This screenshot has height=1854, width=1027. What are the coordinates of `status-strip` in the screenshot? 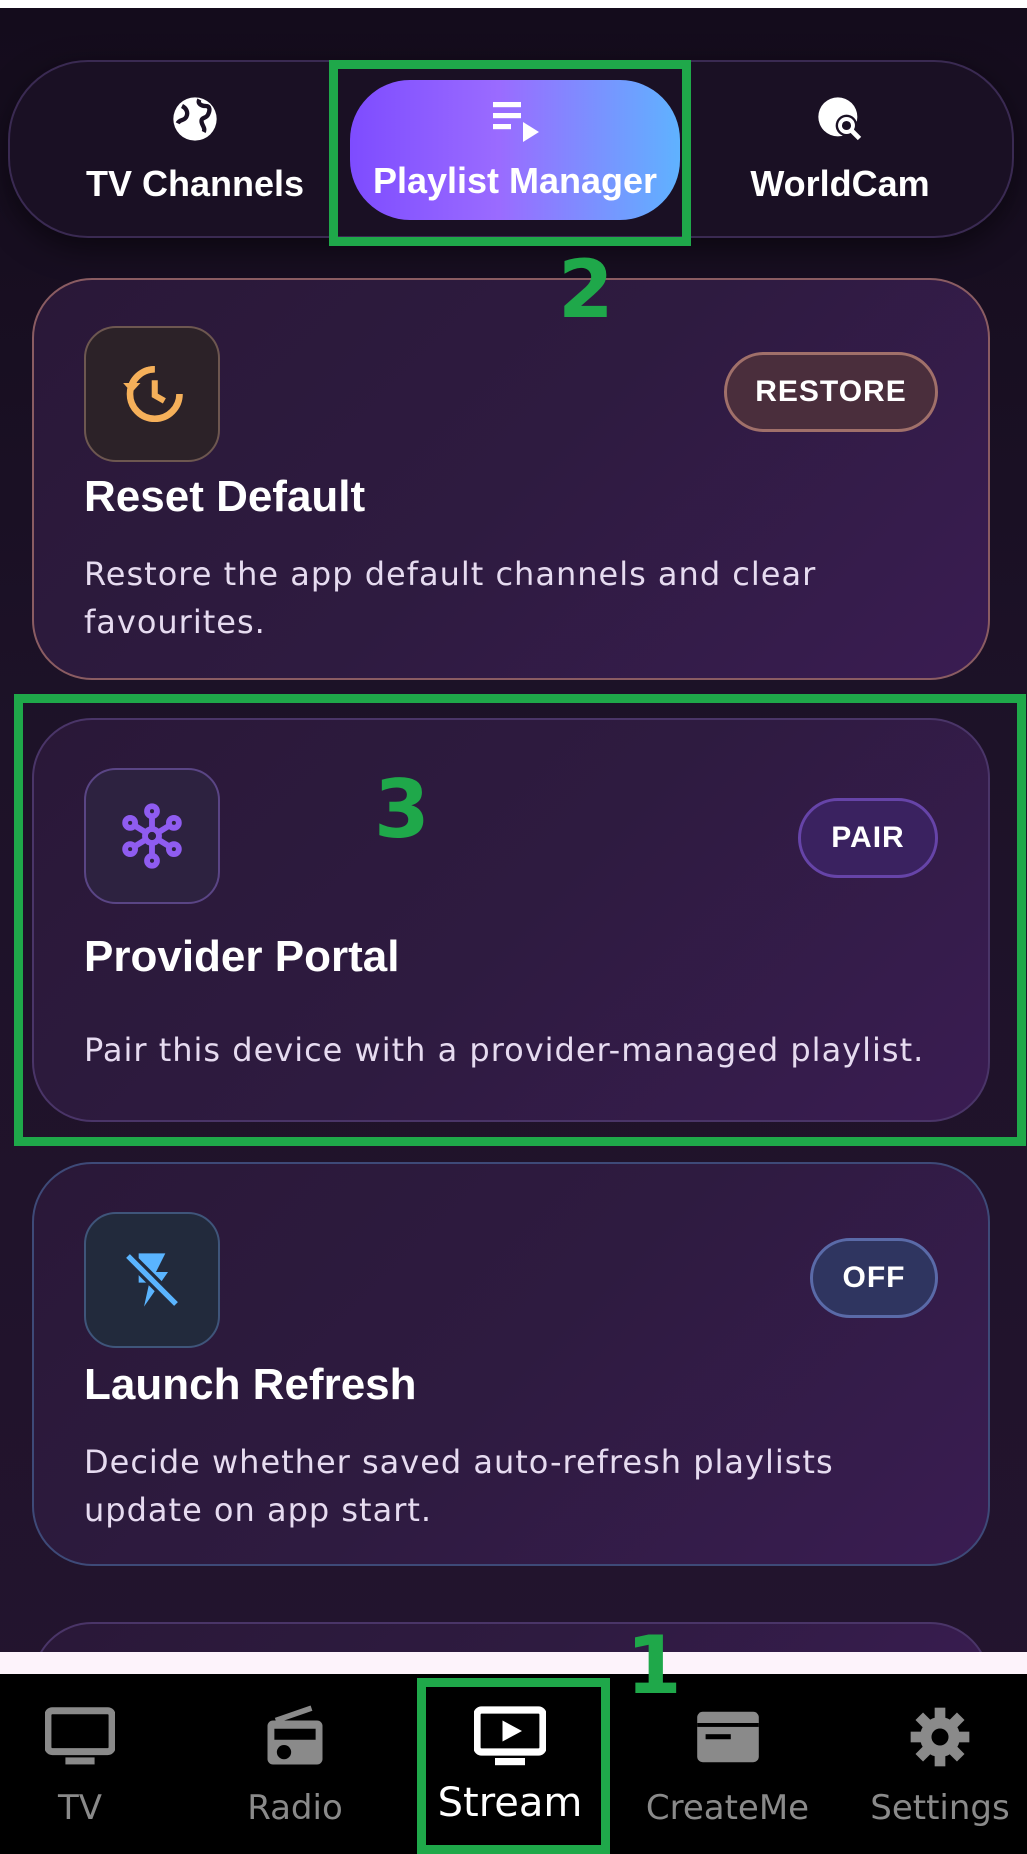 It's located at (513, 4).